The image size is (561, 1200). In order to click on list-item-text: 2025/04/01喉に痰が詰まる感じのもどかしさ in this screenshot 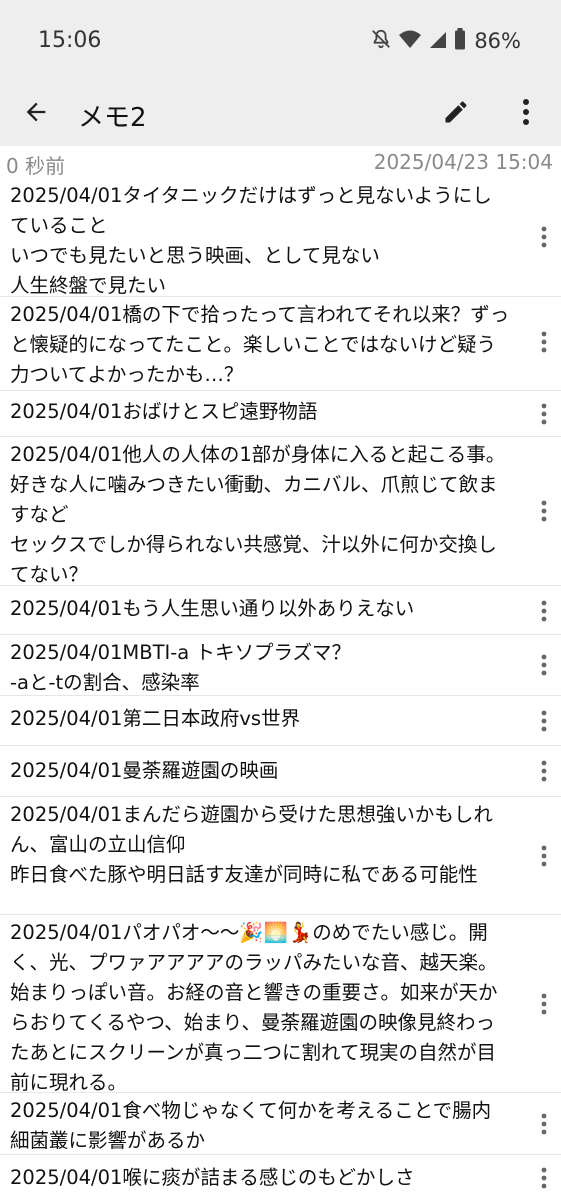, I will do `click(212, 1177)`.